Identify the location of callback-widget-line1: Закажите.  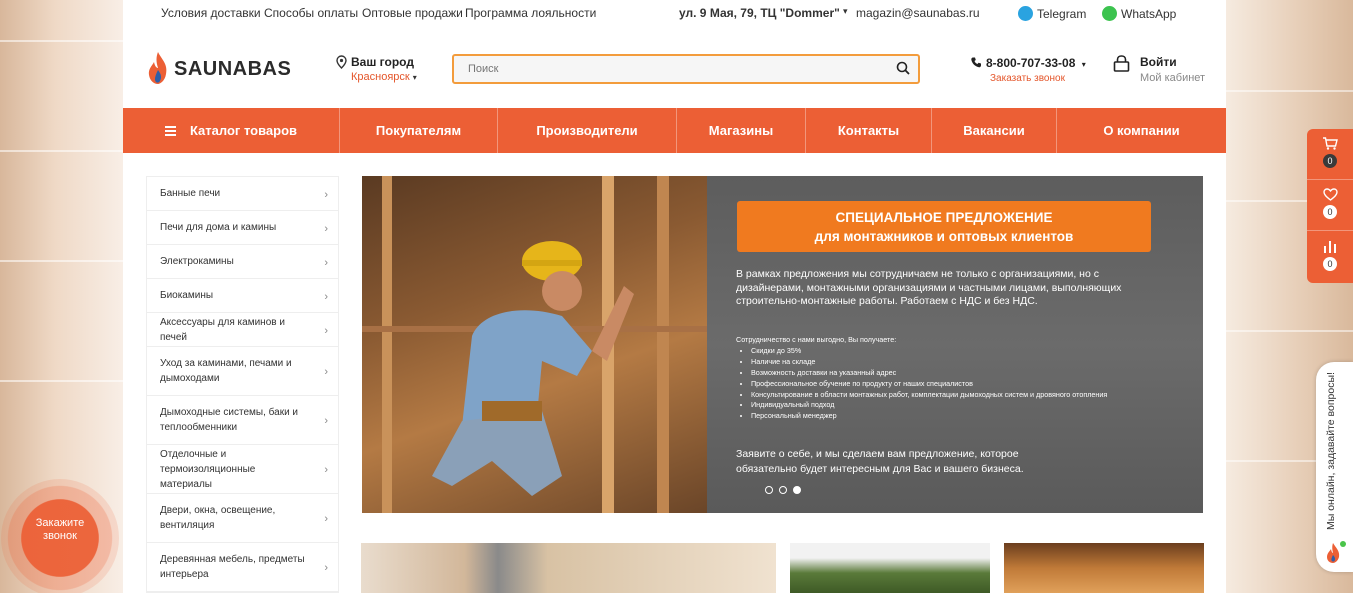
(60, 523).